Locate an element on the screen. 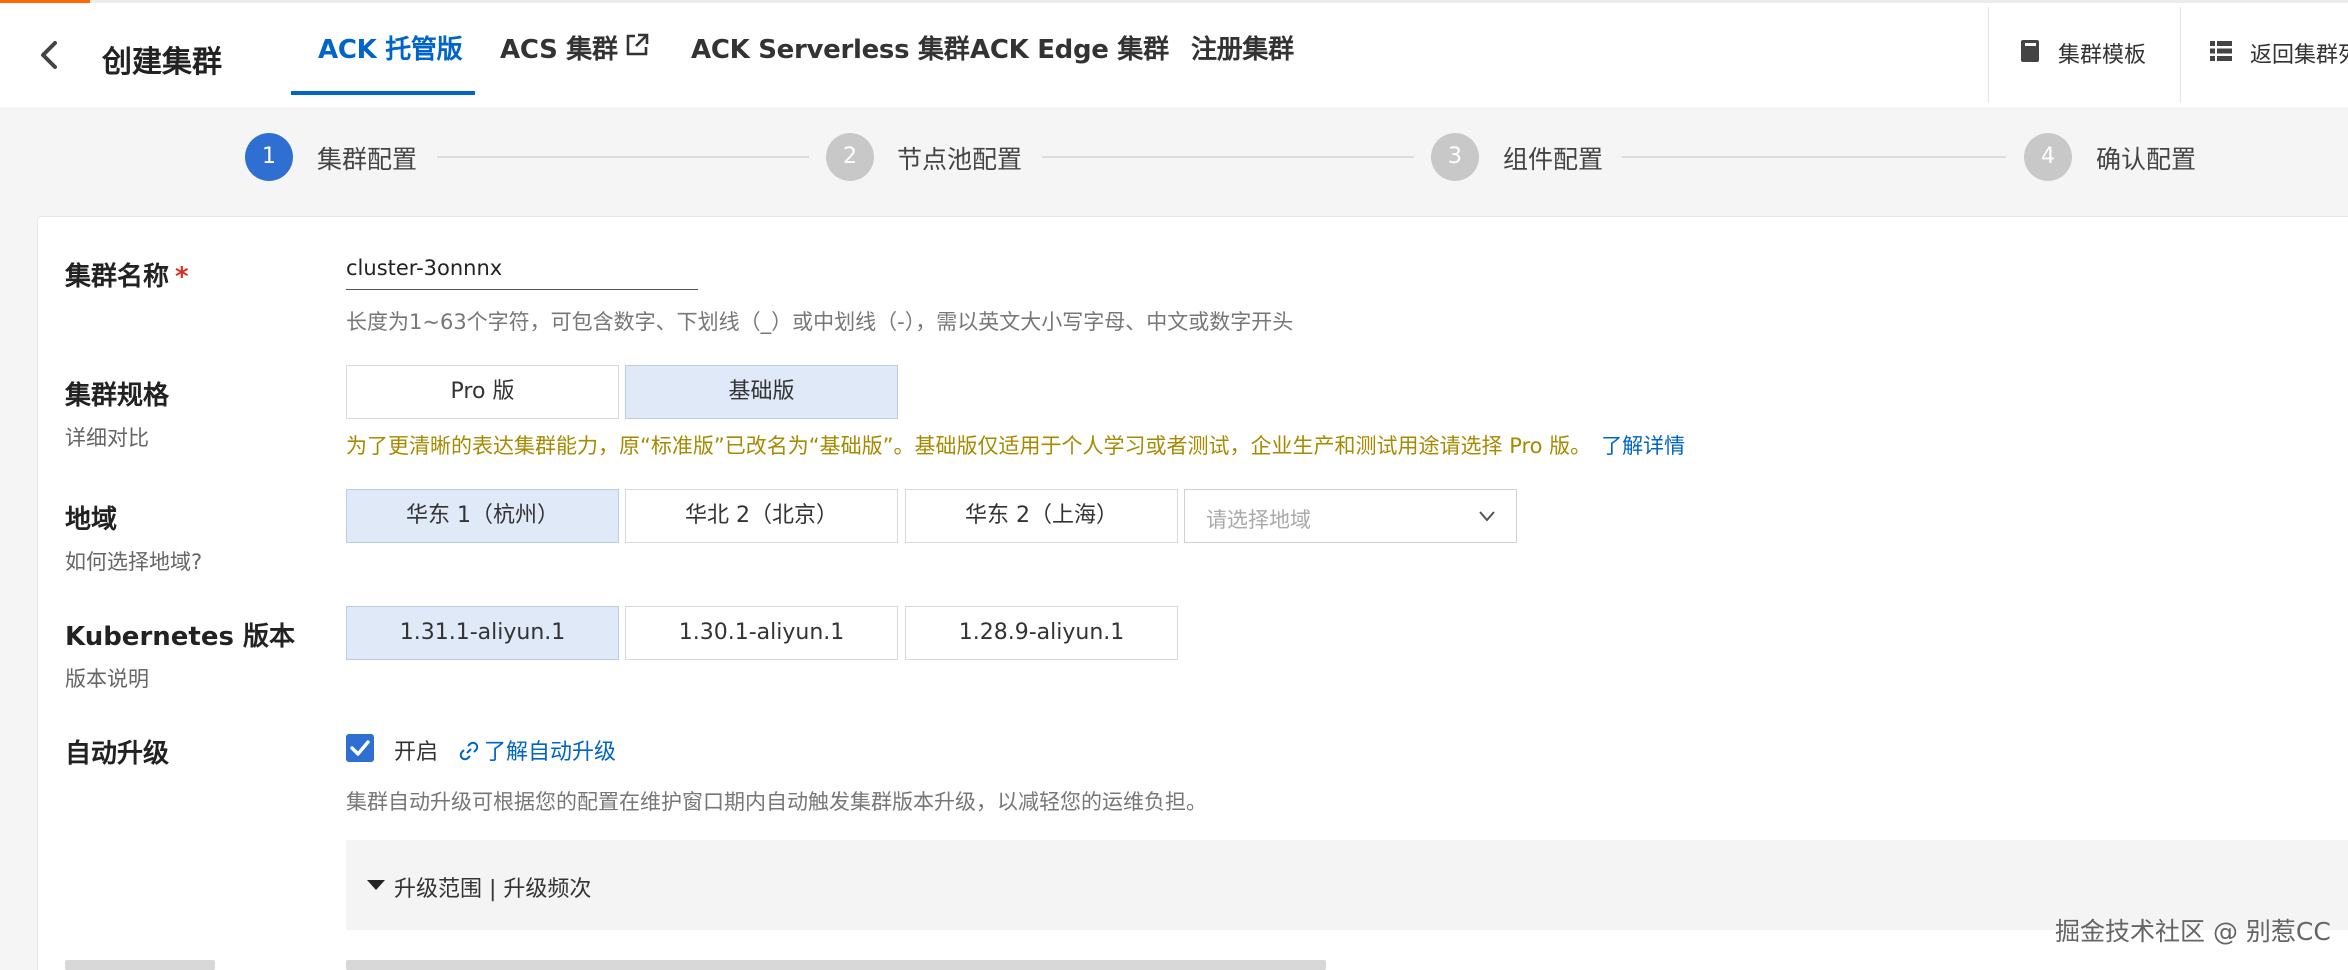 The width and height of the screenshot is (2348, 970). upgrade-settings-title: 升级范围 | 升级频次 is located at coordinates (493, 889).